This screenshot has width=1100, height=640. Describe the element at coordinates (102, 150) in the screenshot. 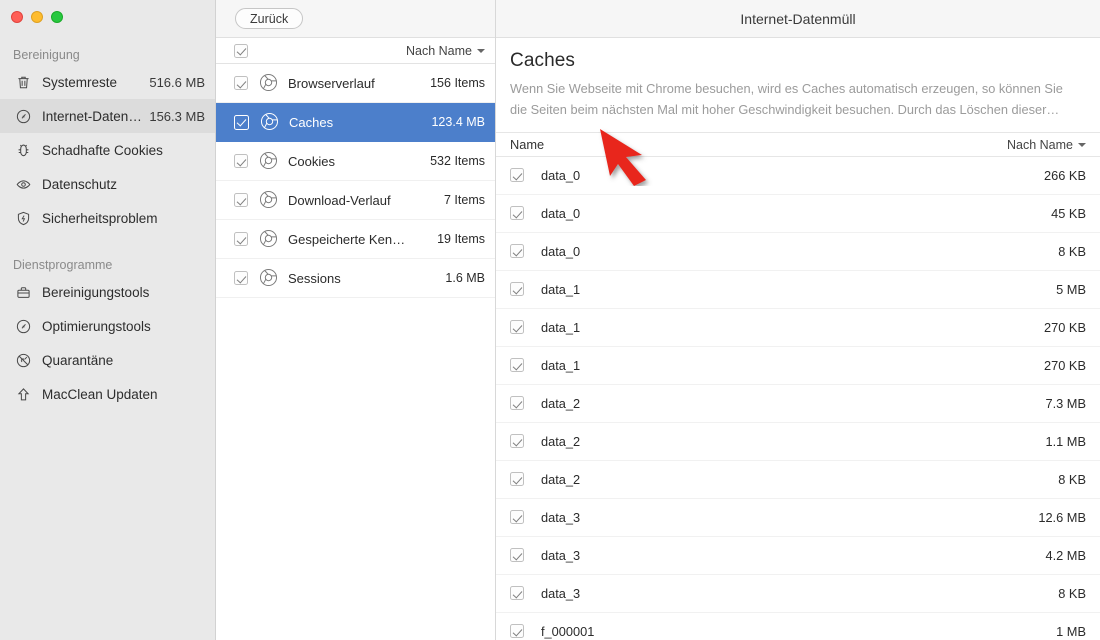

I see `sidebar-item-label: Schadhafte Cookies` at that location.